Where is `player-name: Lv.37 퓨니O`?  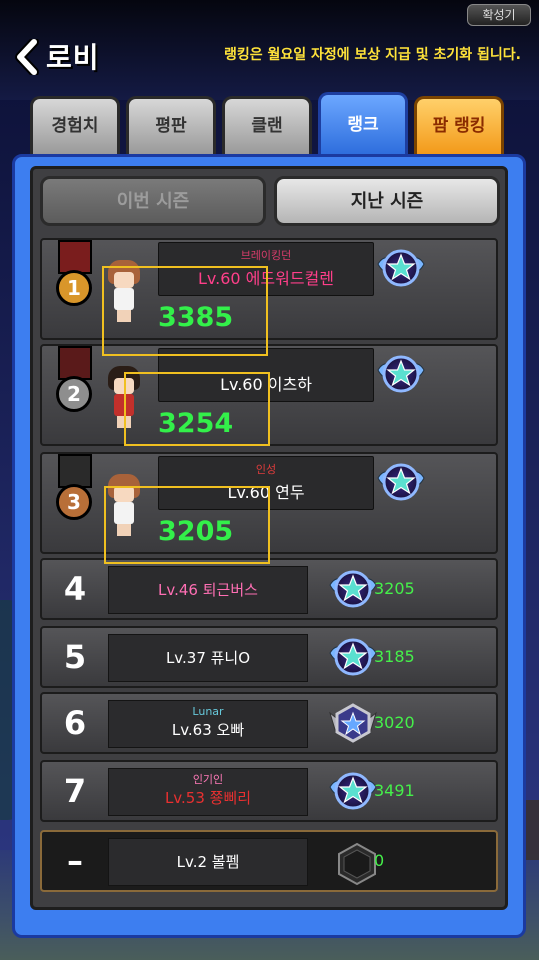 player-name: Lv.37 퓨니O is located at coordinates (208, 658).